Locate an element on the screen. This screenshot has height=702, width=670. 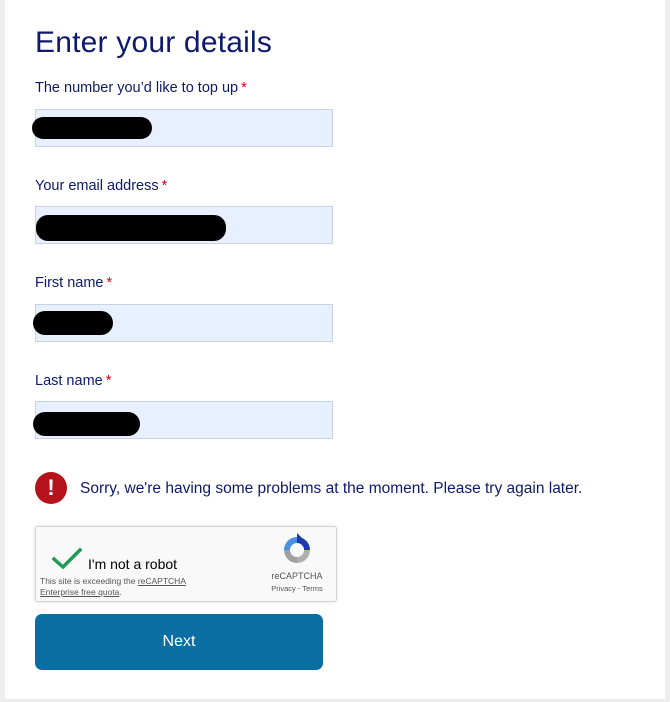
first-name-label: First name * is located at coordinates (73, 283).